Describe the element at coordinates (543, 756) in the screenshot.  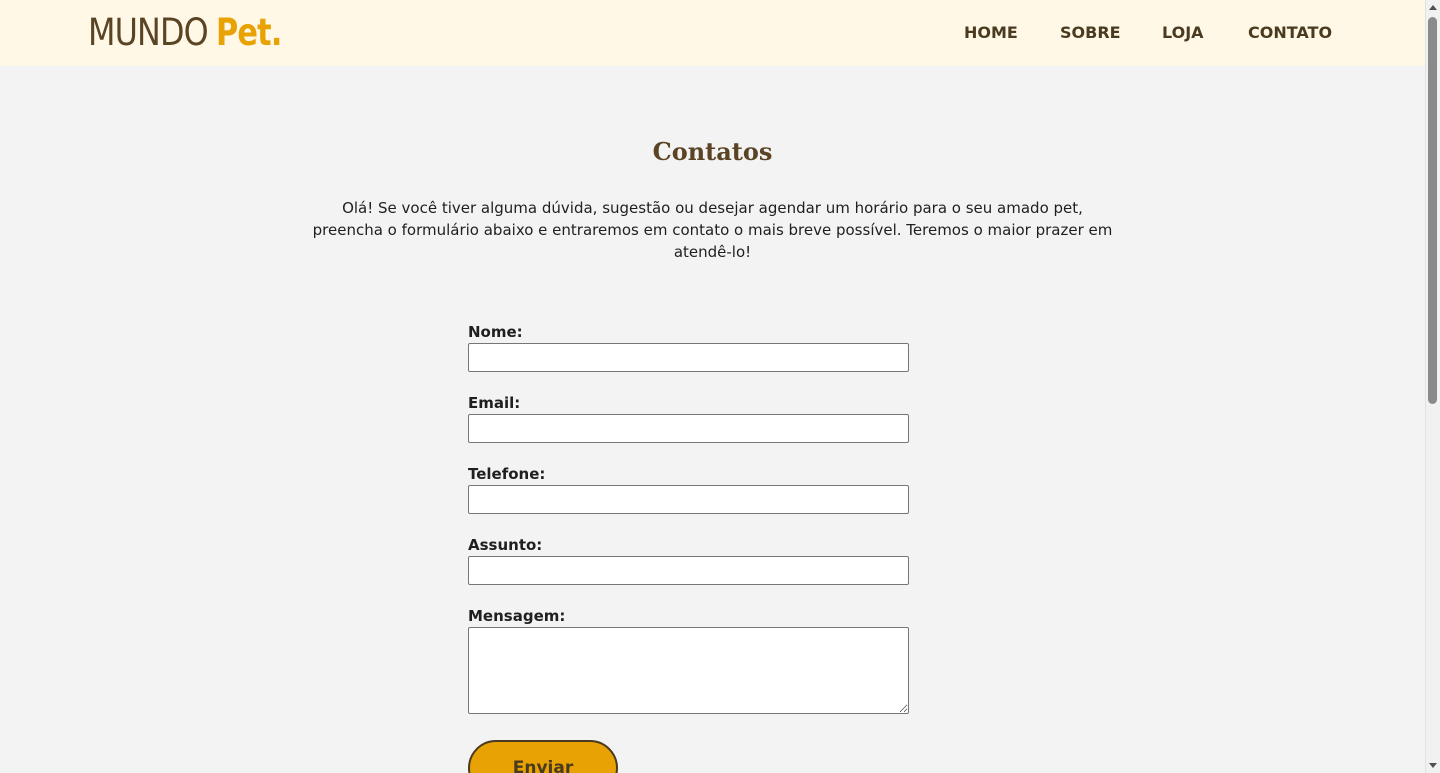
I see `enviar-button: Enviar` at that location.